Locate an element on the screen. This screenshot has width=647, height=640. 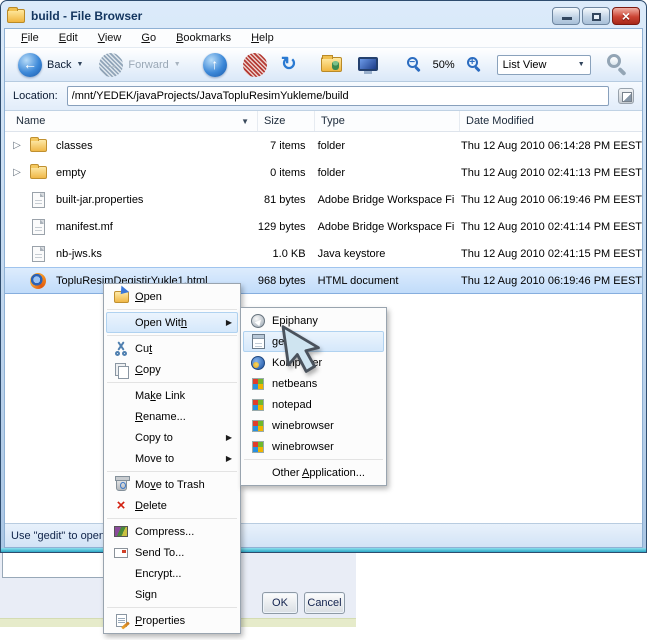
menu-file: File is located at coordinates (30, 38).